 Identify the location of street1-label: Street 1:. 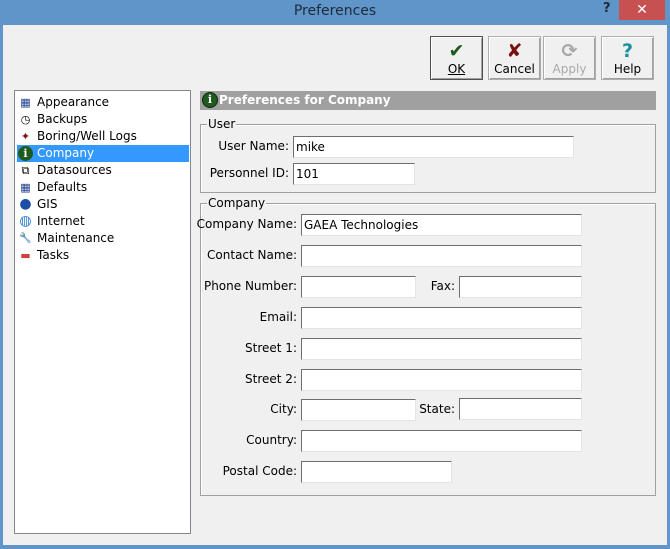
(271, 348).